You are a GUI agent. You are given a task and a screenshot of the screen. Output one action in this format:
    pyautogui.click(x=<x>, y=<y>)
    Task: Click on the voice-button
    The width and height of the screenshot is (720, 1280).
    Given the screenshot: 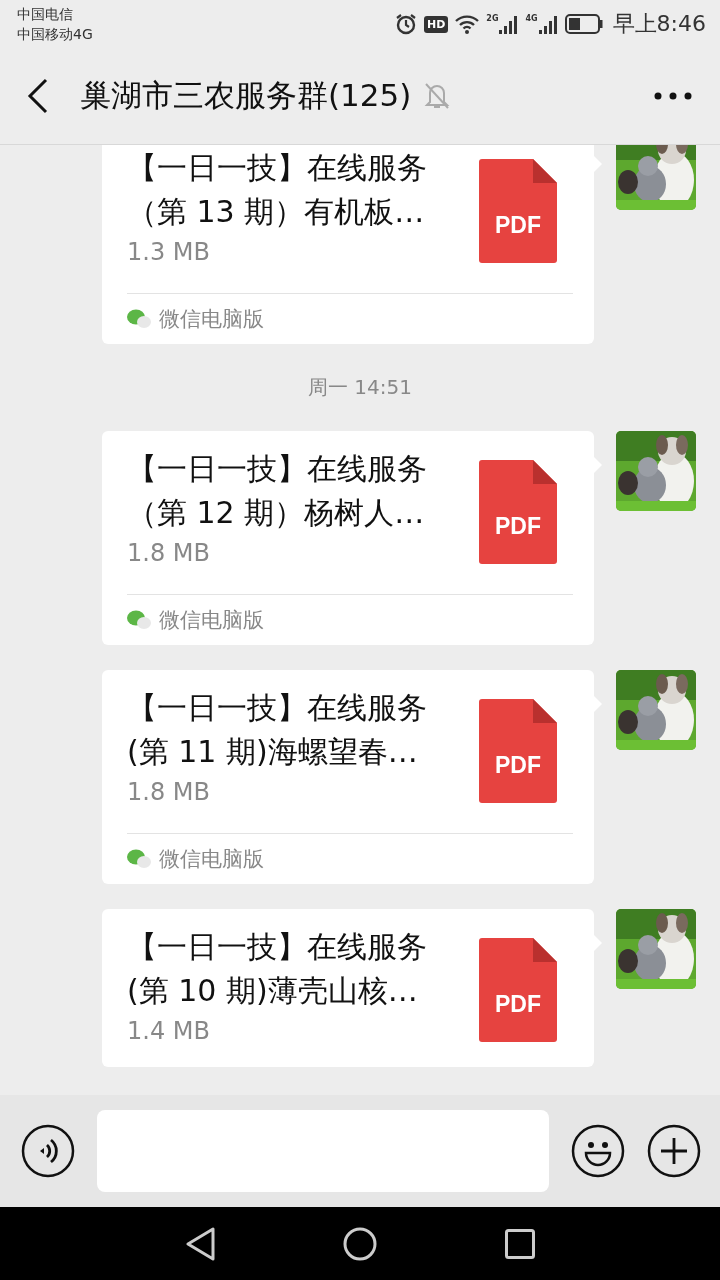 What is the action you would take?
    pyautogui.click(x=48, y=1151)
    